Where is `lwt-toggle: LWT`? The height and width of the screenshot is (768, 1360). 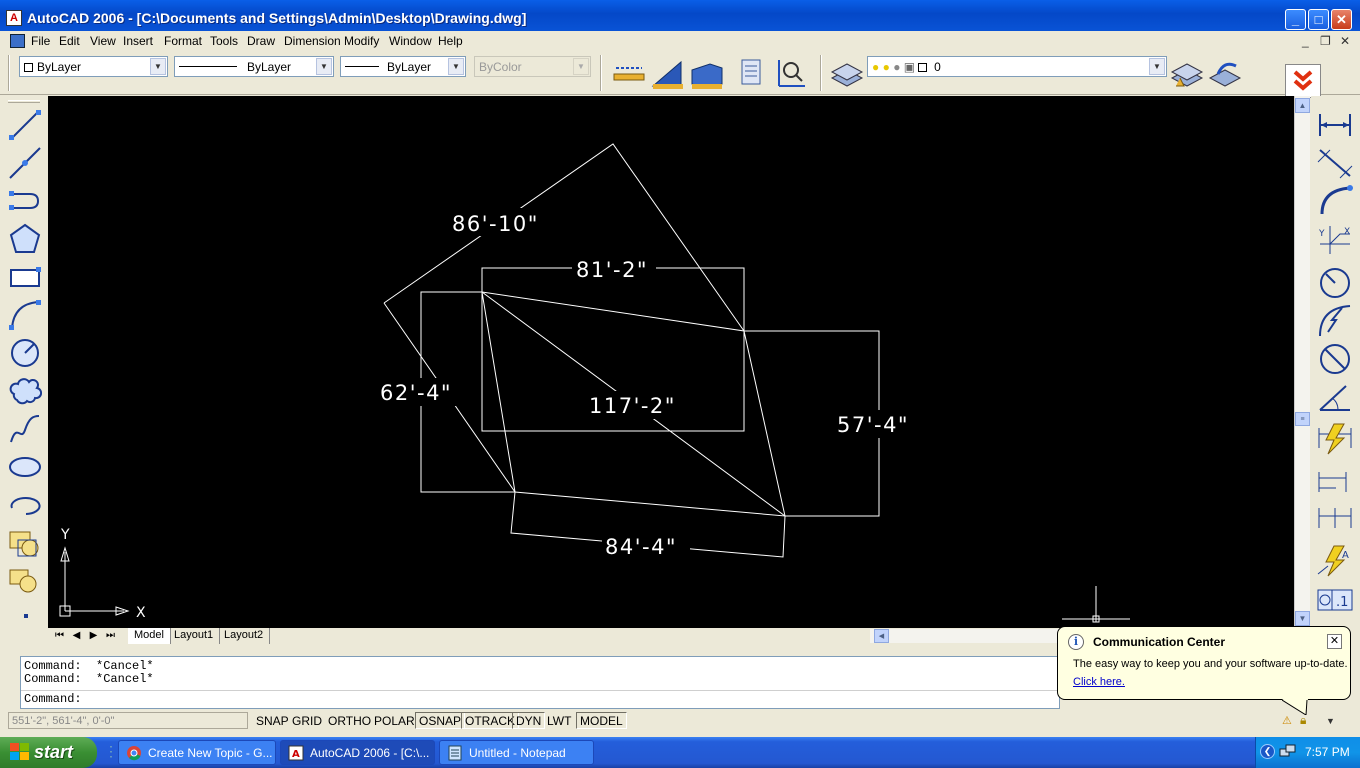
lwt-toggle: LWT is located at coordinates (559, 720).